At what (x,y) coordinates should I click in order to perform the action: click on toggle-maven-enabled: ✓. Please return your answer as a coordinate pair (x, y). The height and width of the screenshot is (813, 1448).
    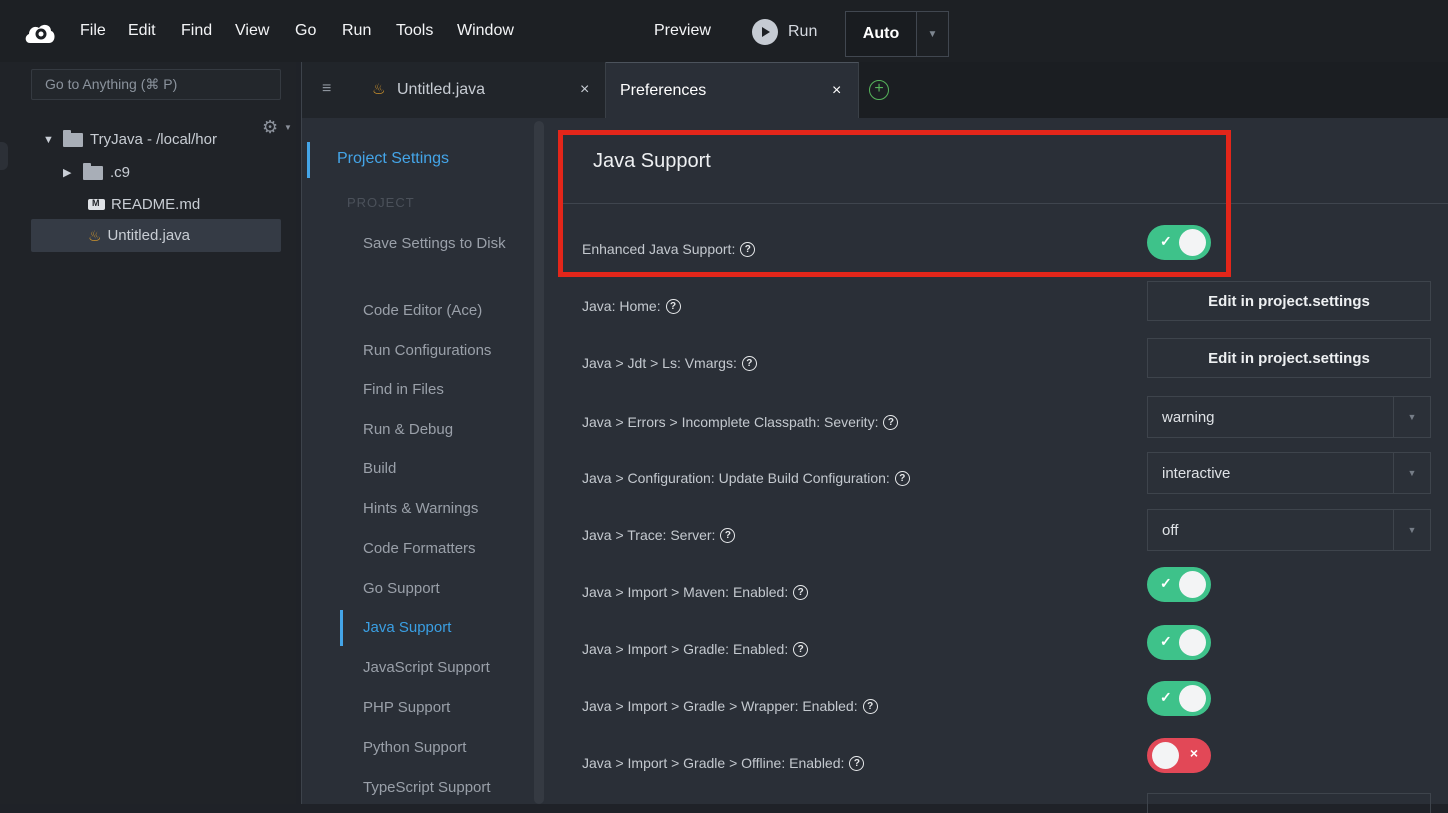
    Looking at the image, I should click on (1179, 584).